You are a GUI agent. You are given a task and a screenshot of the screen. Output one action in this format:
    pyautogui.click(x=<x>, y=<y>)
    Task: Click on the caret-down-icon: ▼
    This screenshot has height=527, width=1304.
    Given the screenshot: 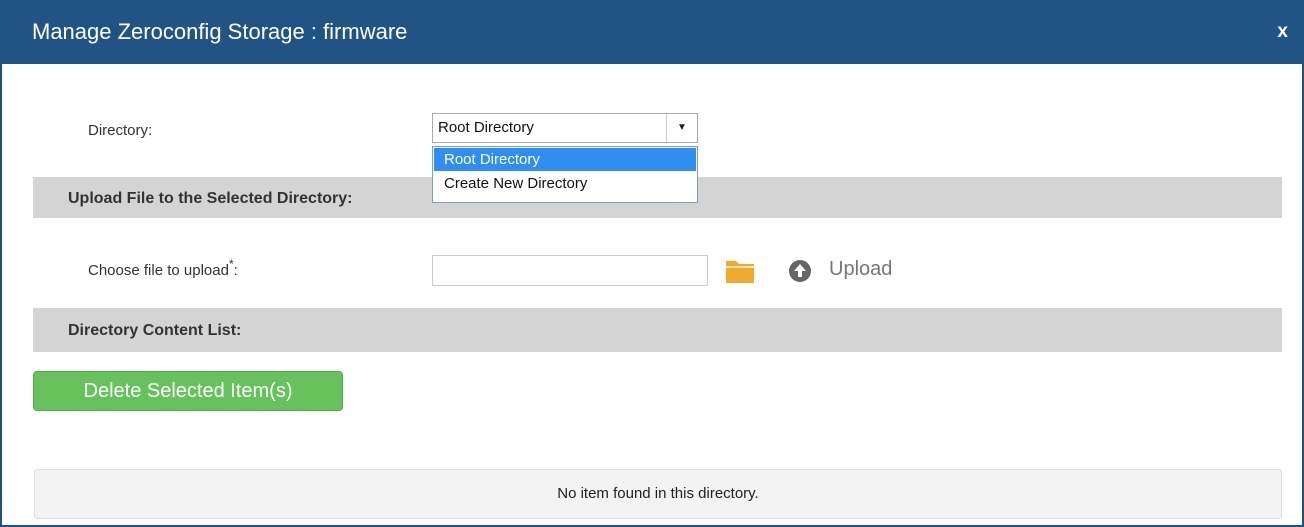 What is the action you would take?
    pyautogui.click(x=681, y=128)
    